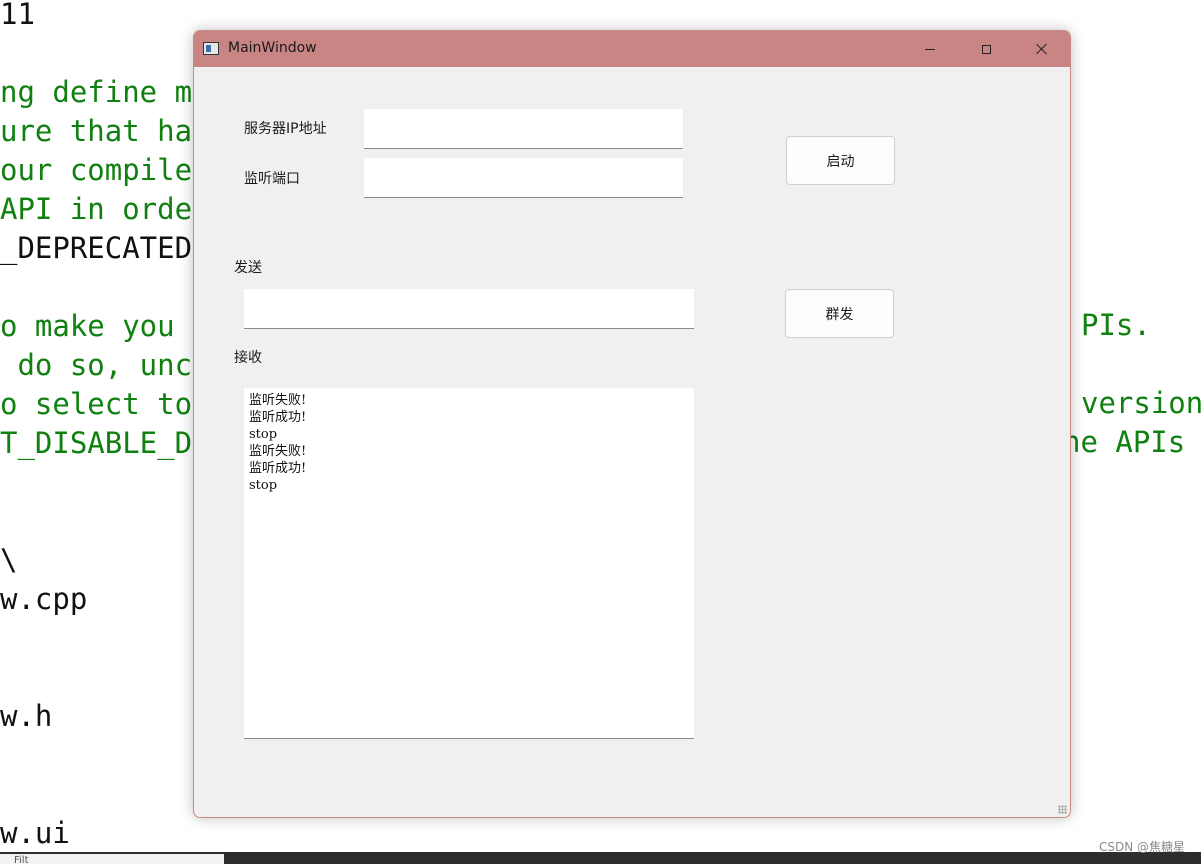 This screenshot has width=1201, height=864. I want to click on maximize-button, so click(986, 49).